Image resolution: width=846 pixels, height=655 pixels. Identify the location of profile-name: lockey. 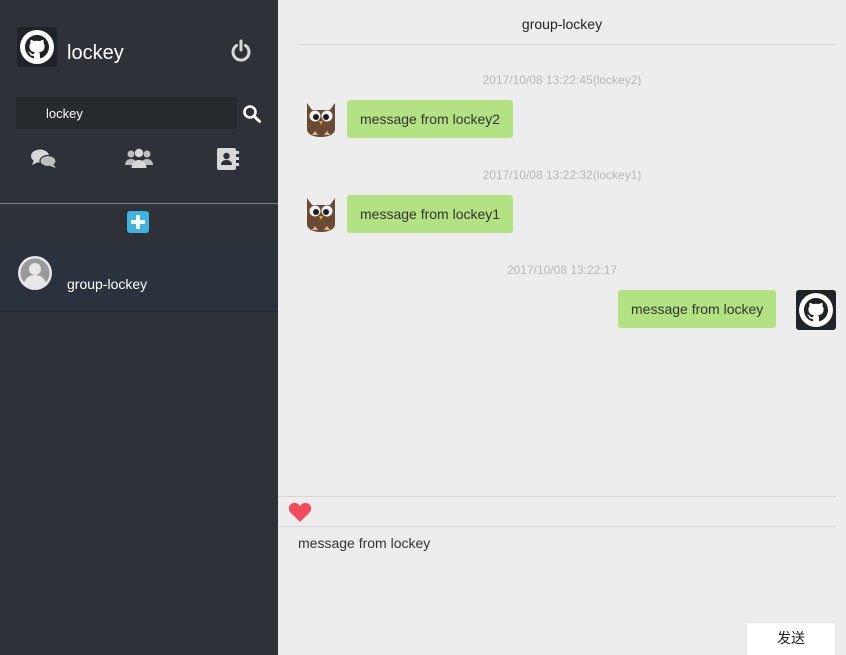
(95, 53).